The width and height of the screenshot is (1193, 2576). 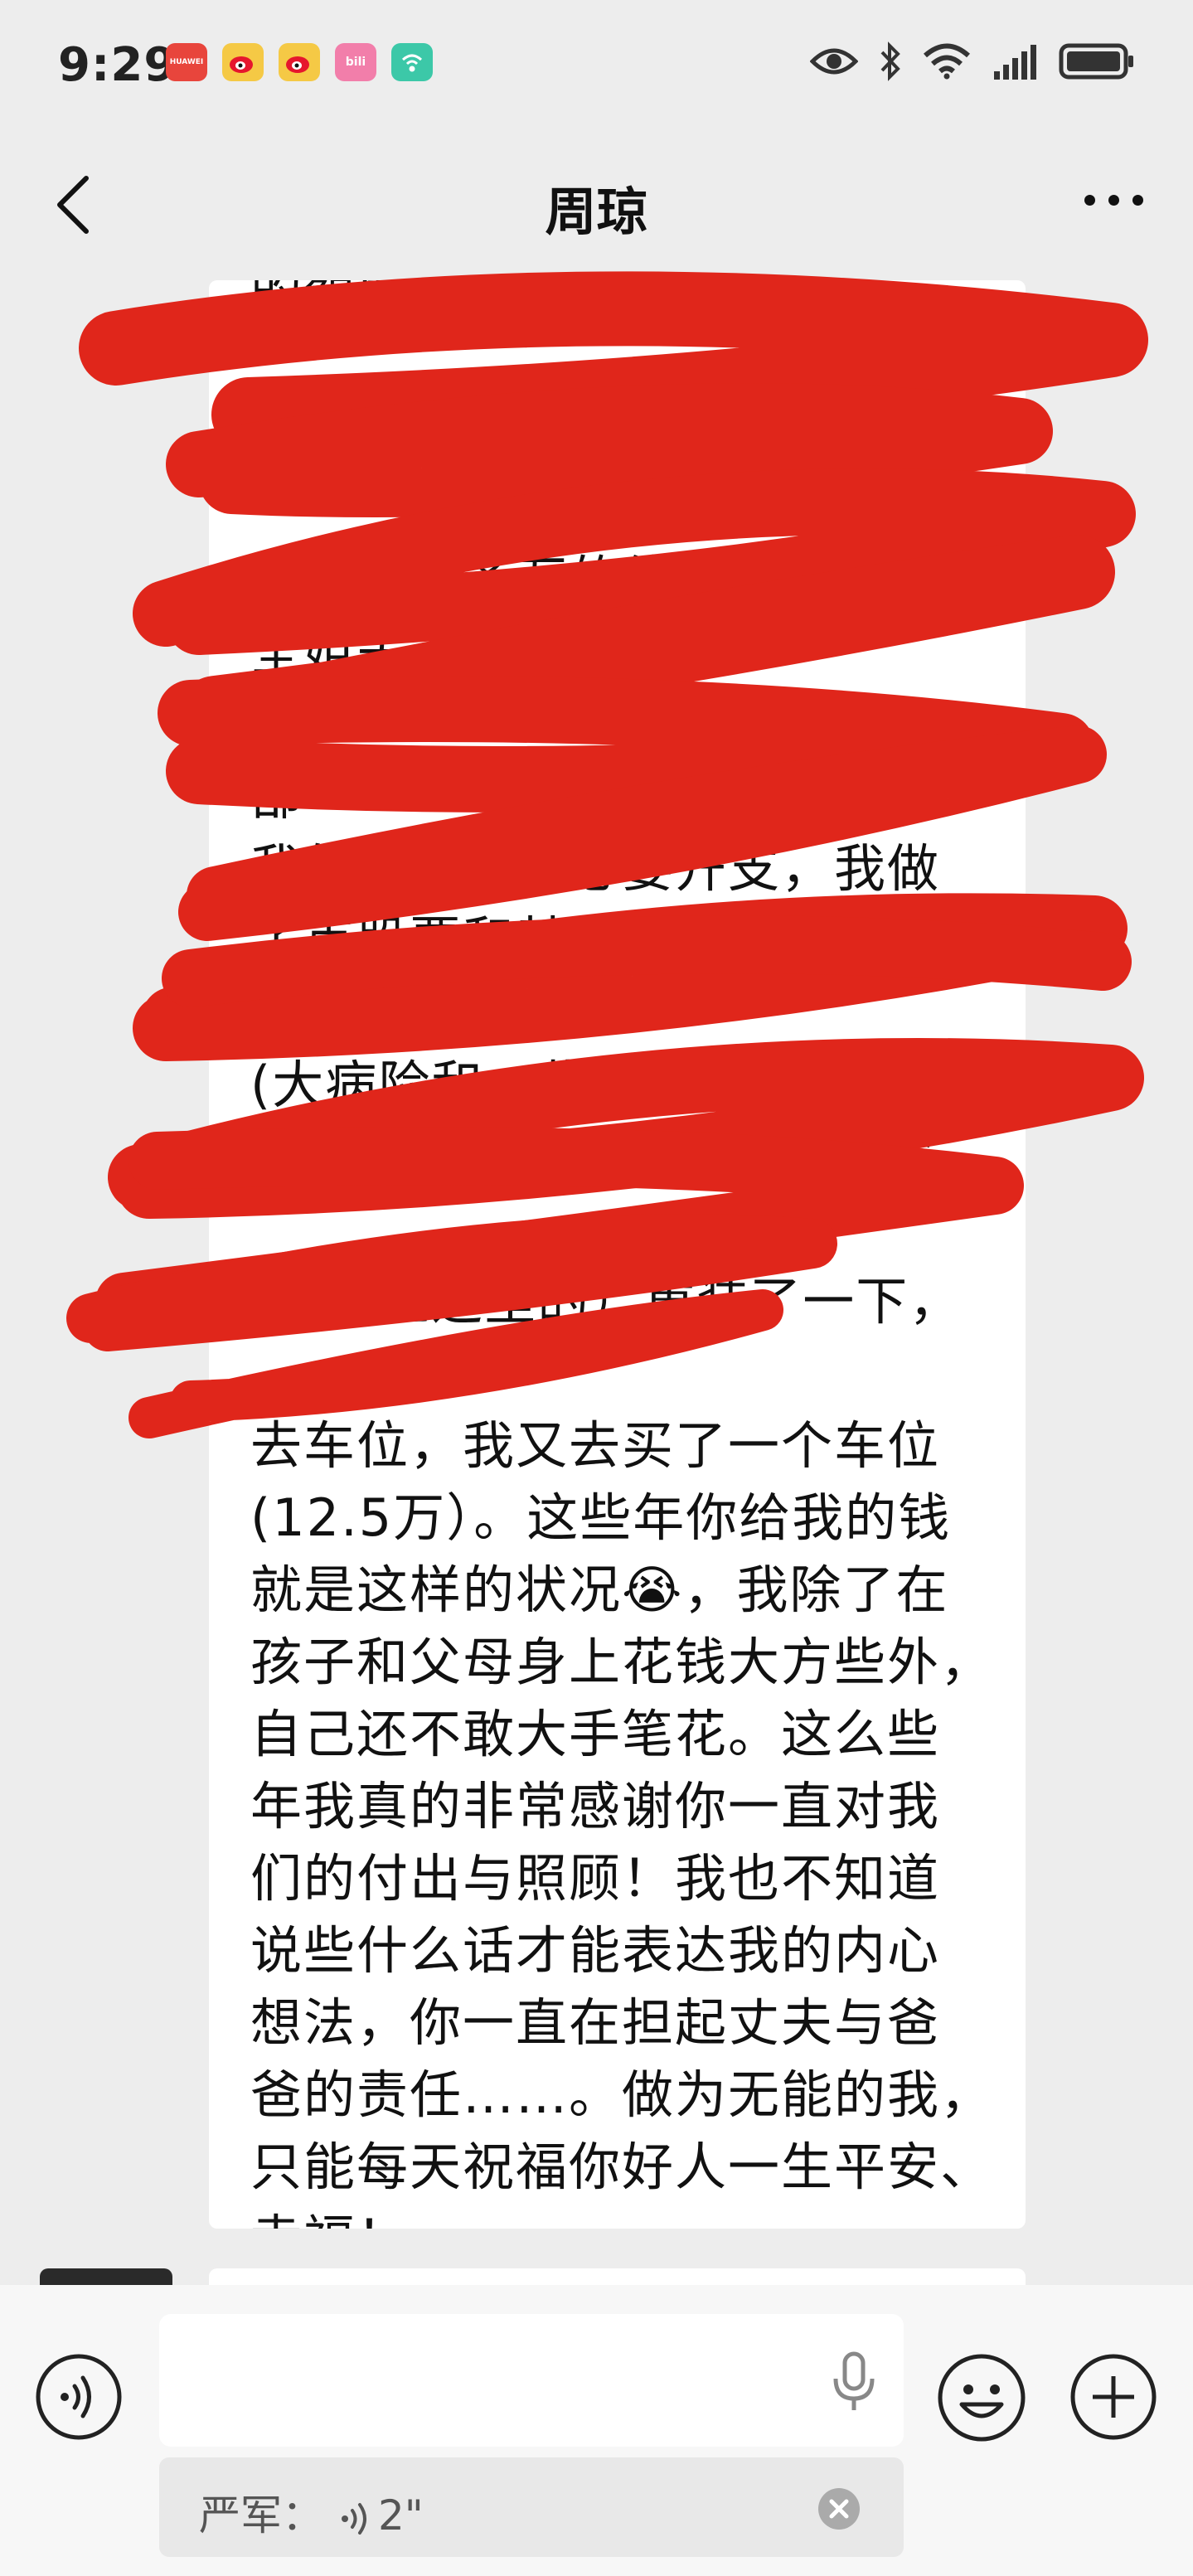 I want to click on system-icons, so click(x=972, y=61).